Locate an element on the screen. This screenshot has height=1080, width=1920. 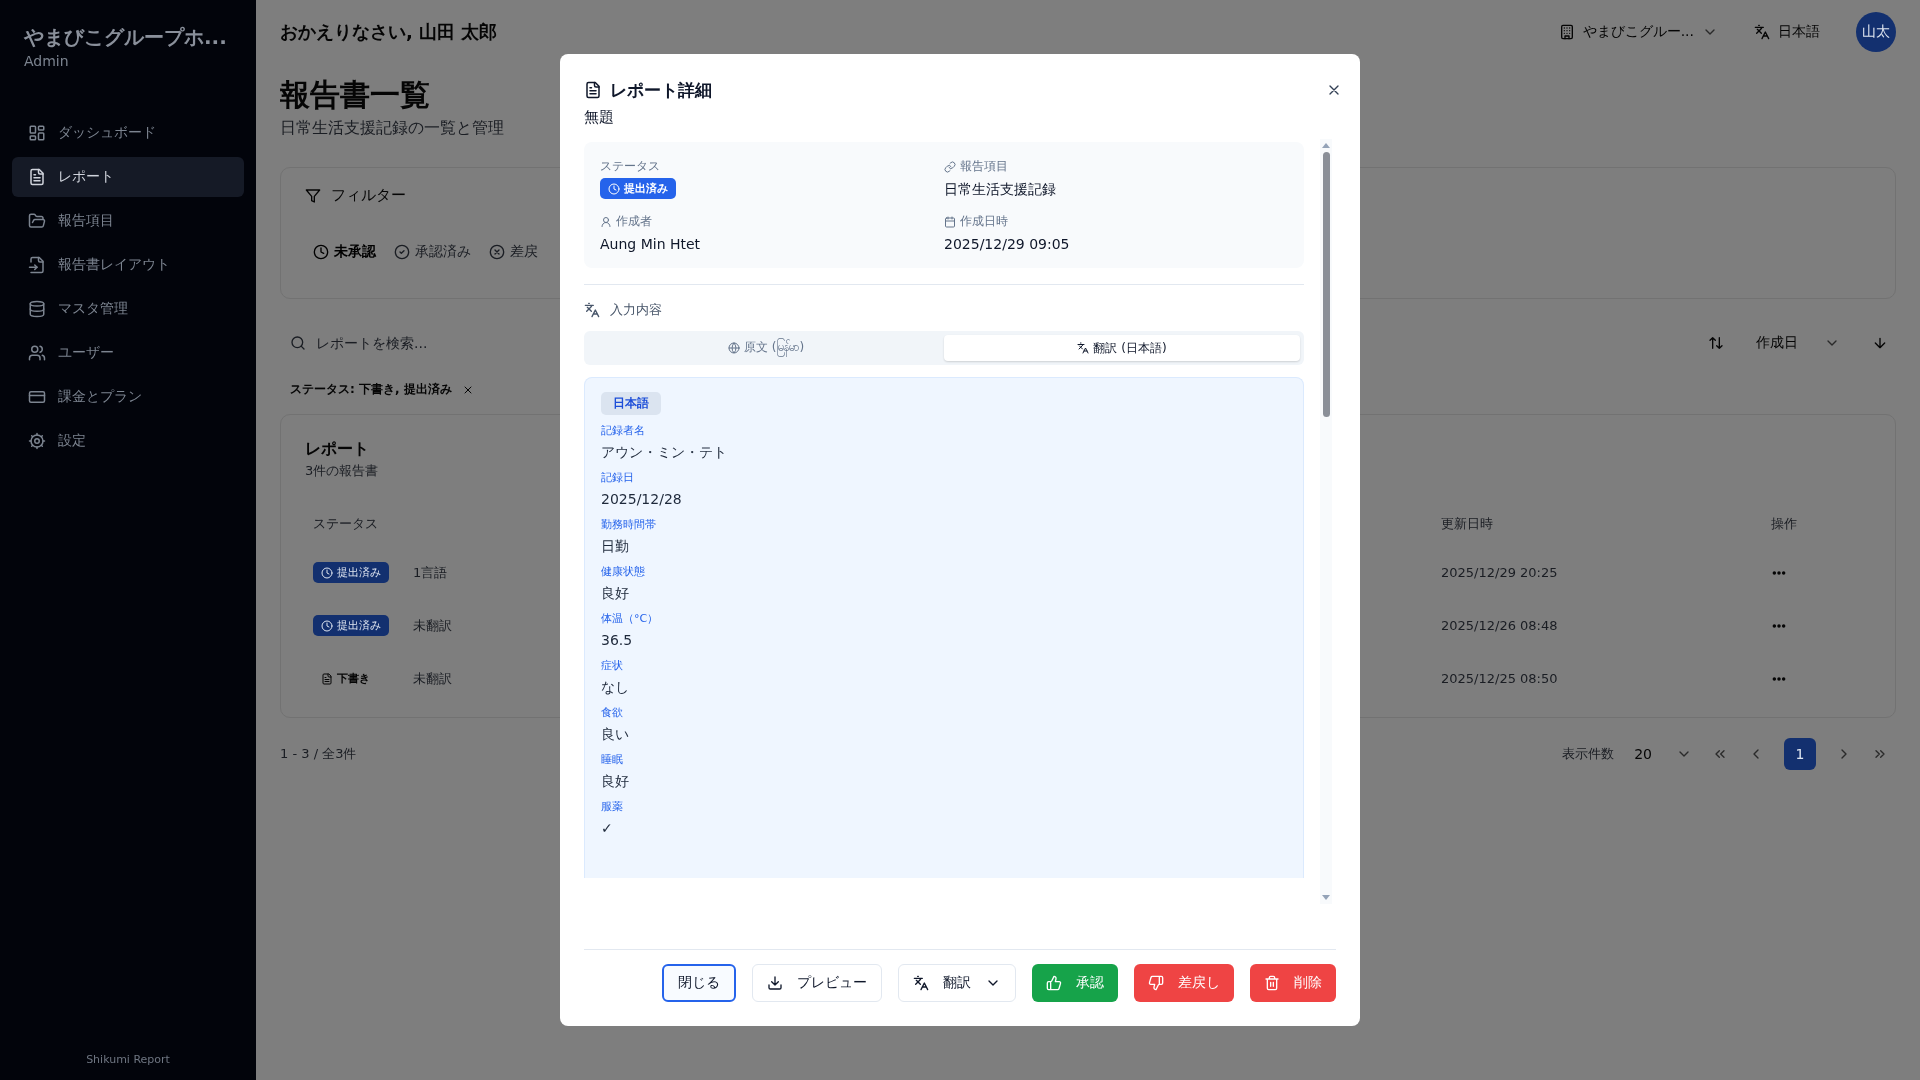
arrow-down-icon is located at coordinates (1880, 343).